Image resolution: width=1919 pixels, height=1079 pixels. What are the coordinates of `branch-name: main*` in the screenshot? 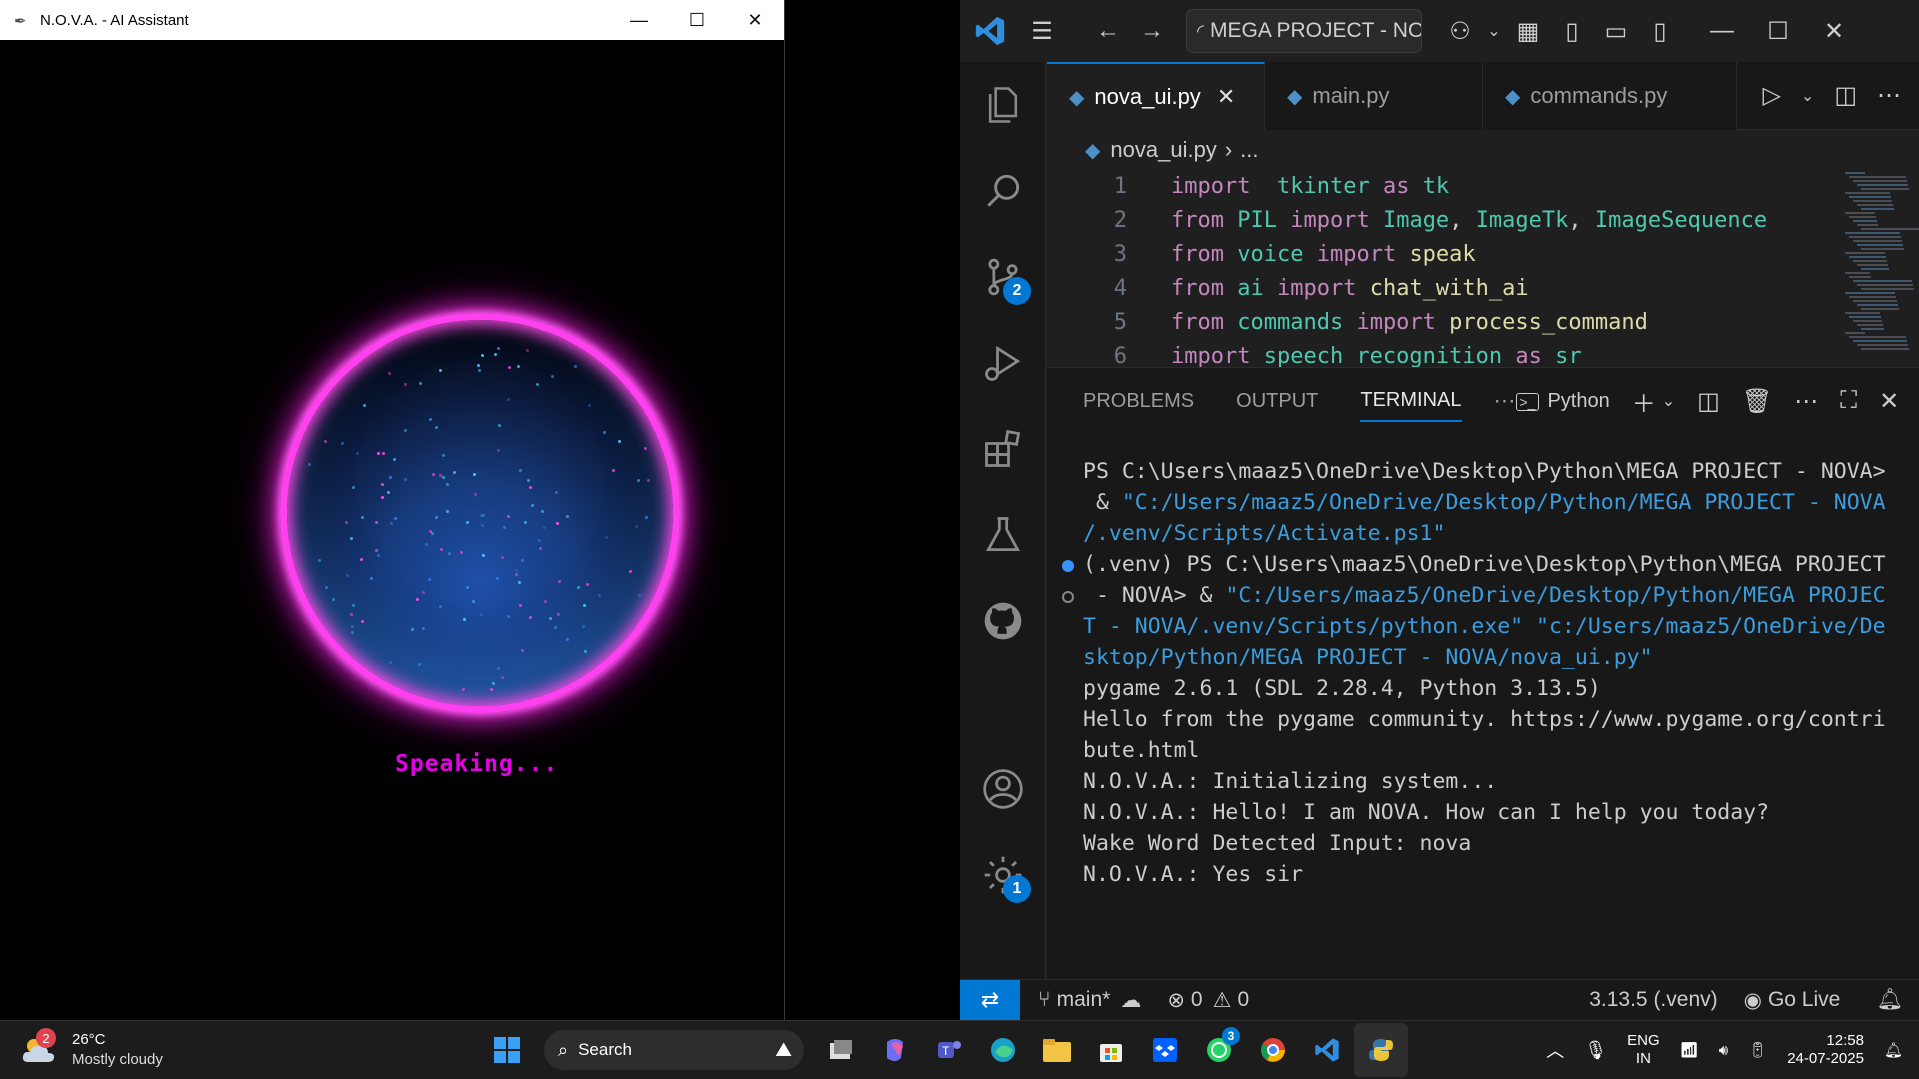 It's located at (1084, 1000).